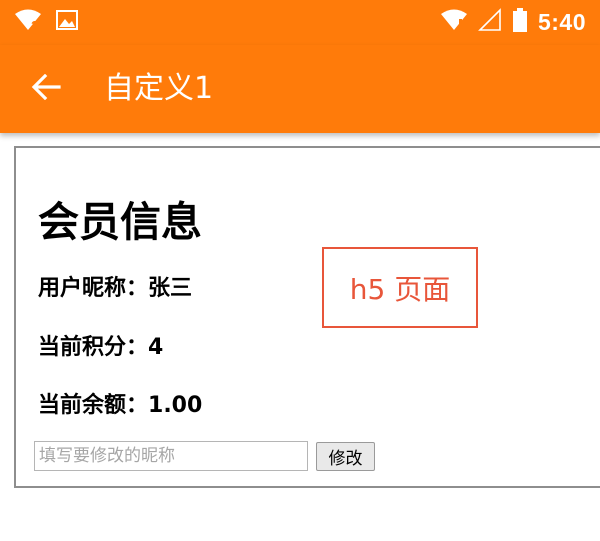  What do you see at coordinates (300, 22) in the screenshot?
I see `status-bar: ? 5:40` at bounding box center [300, 22].